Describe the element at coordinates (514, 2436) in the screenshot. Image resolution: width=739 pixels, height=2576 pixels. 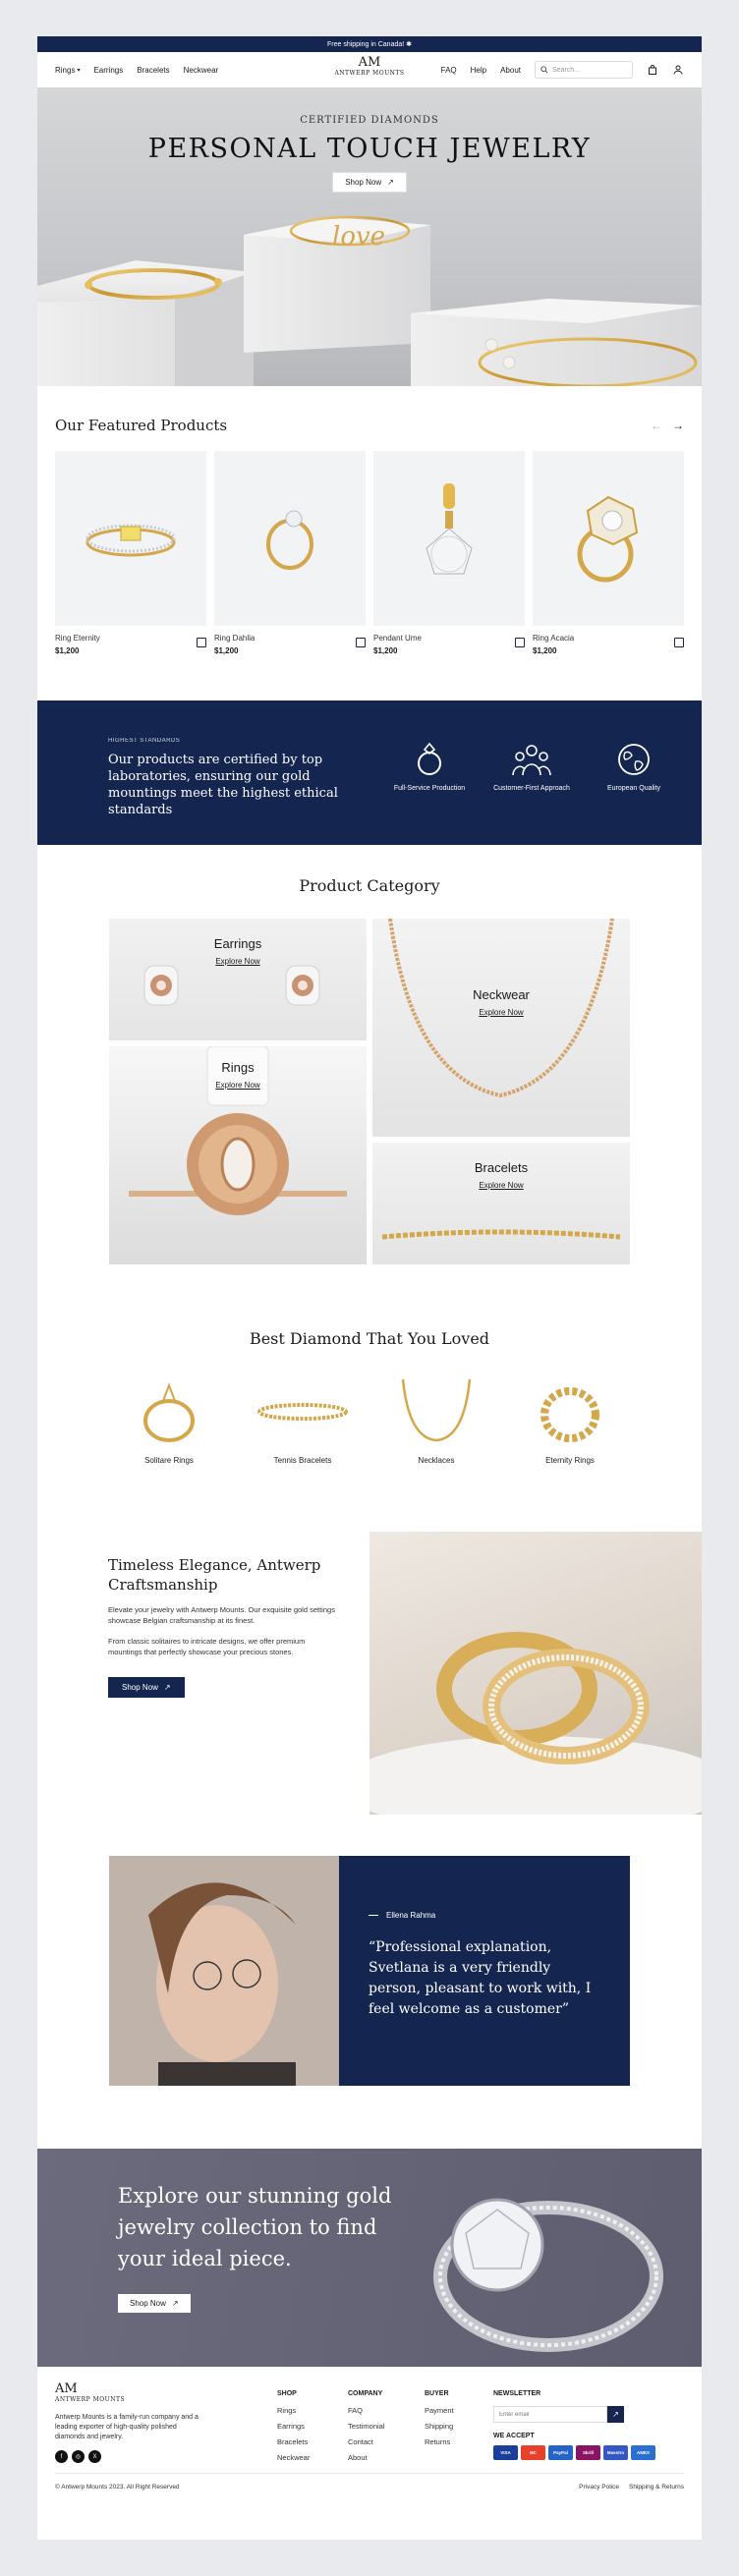
I see `accept-title: WE ACCEPT` at that location.